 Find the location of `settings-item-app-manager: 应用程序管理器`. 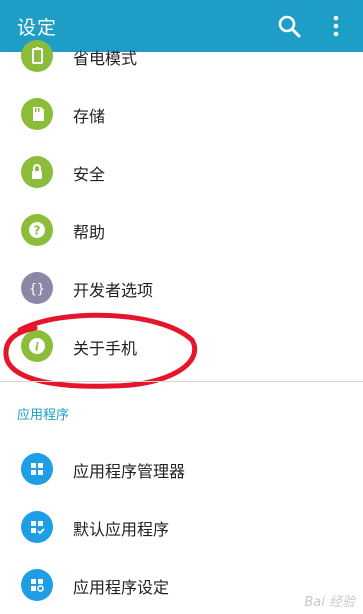

settings-item-app-manager: 应用程序管理器 is located at coordinates (181, 469).